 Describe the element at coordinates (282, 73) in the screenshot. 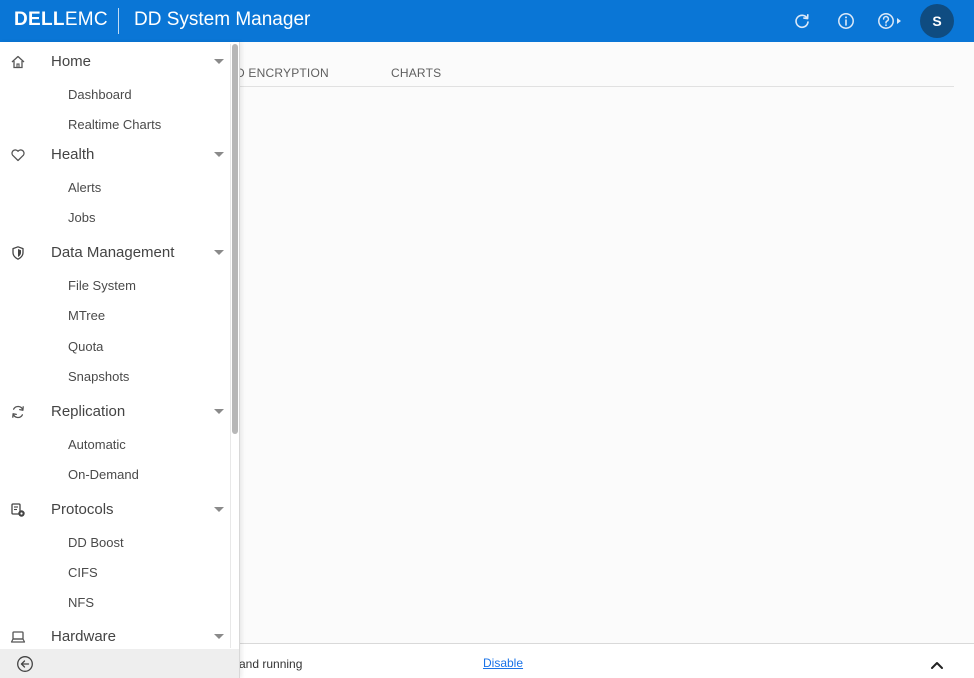

I see `tab-encryption: D ENCRYPTION` at that location.